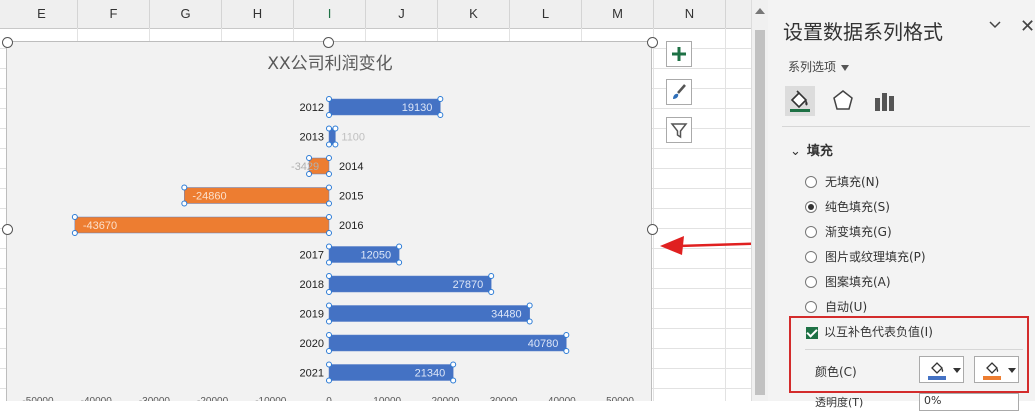 This screenshot has height=411, width=1035. I want to click on data-label: -24860, so click(209, 197).